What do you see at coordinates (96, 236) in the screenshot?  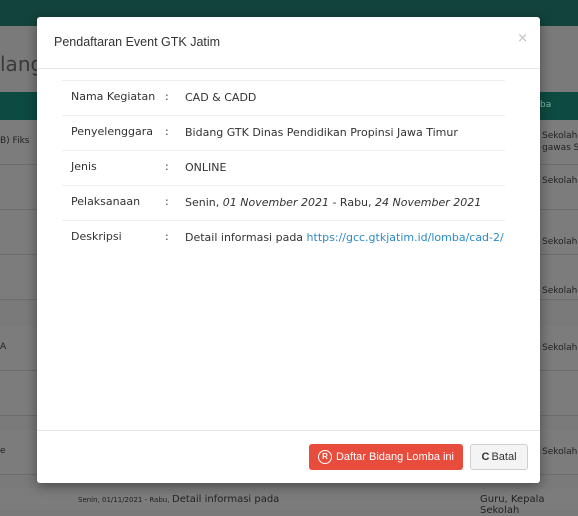 I see `detail-label: Deskripsi` at bounding box center [96, 236].